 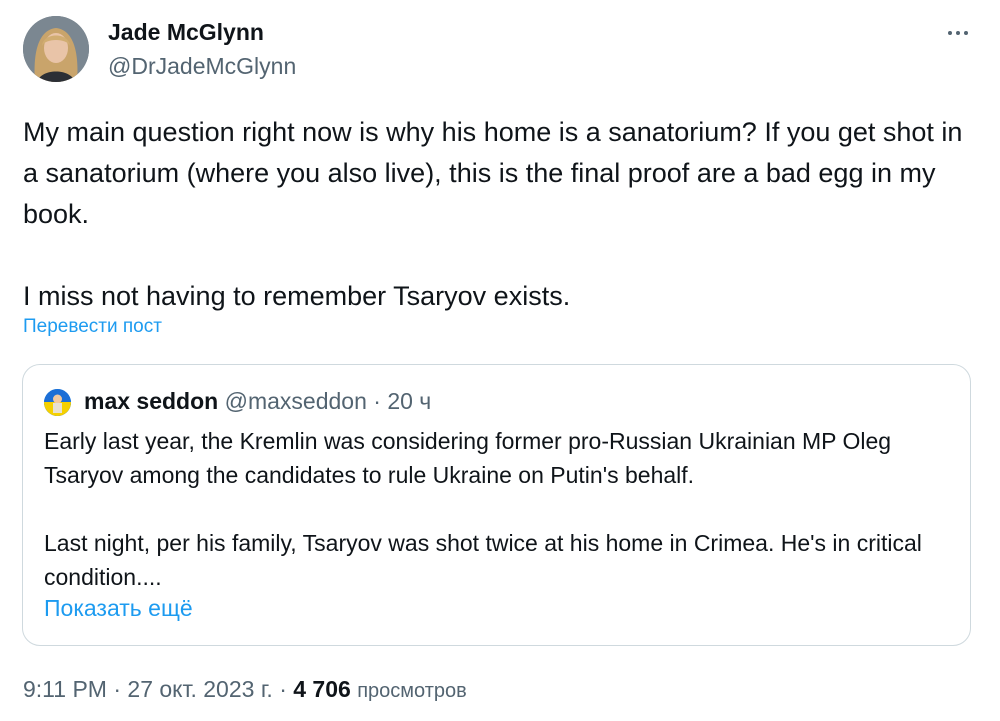 I want to click on post-time: 9:11 PM, so click(x=65, y=689).